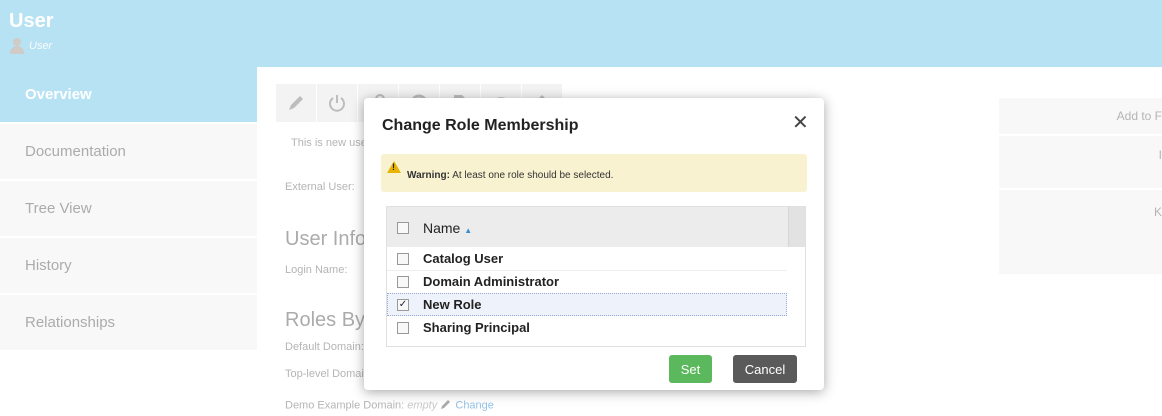 The height and width of the screenshot is (416, 1162). I want to click on header-scroll-cell, so click(796, 227).